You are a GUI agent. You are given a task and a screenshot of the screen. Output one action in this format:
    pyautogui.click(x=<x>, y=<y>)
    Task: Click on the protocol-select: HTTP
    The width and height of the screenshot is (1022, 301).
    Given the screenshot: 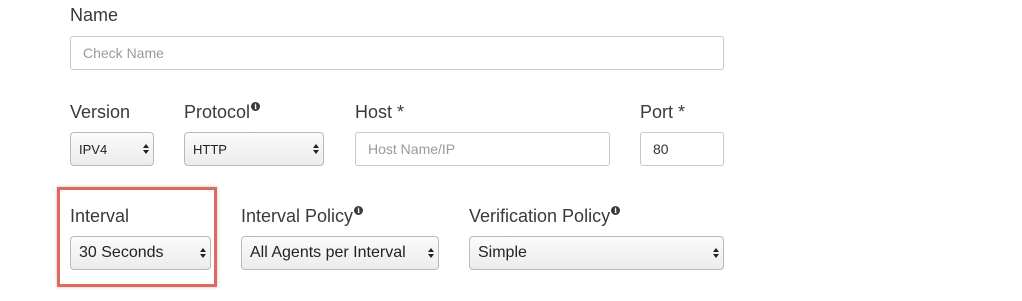 What is the action you would take?
    pyautogui.click(x=254, y=149)
    